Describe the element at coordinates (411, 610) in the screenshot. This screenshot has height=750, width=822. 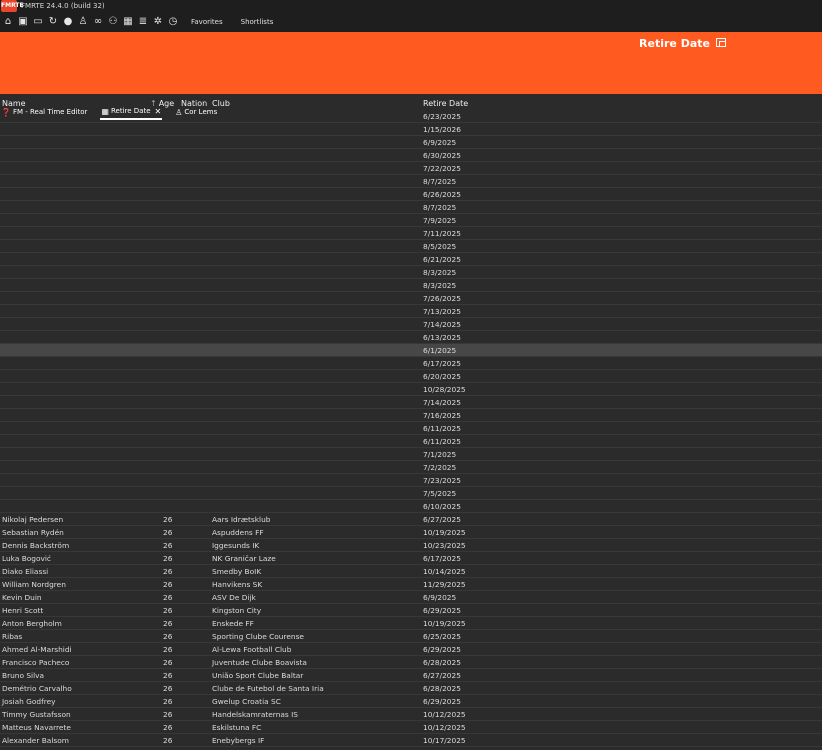
I see `table-row: Henri Scott 26 Kingston City 6/29/2025` at that location.